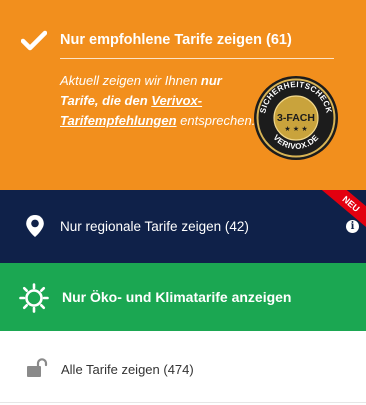 This screenshot has height=405, width=366. I want to click on svg-text: 3-FACH, so click(296, 118).